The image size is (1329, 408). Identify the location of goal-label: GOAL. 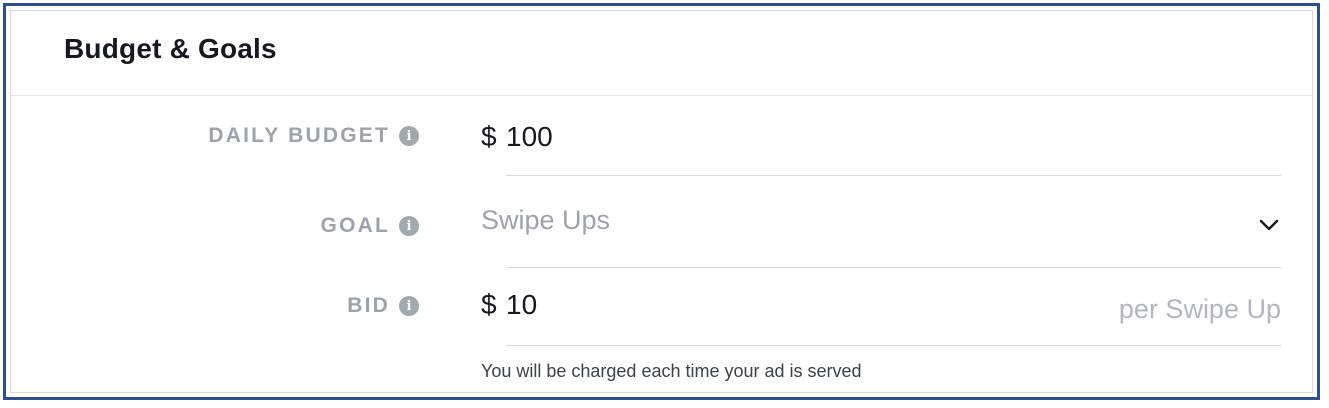
(355, 225).